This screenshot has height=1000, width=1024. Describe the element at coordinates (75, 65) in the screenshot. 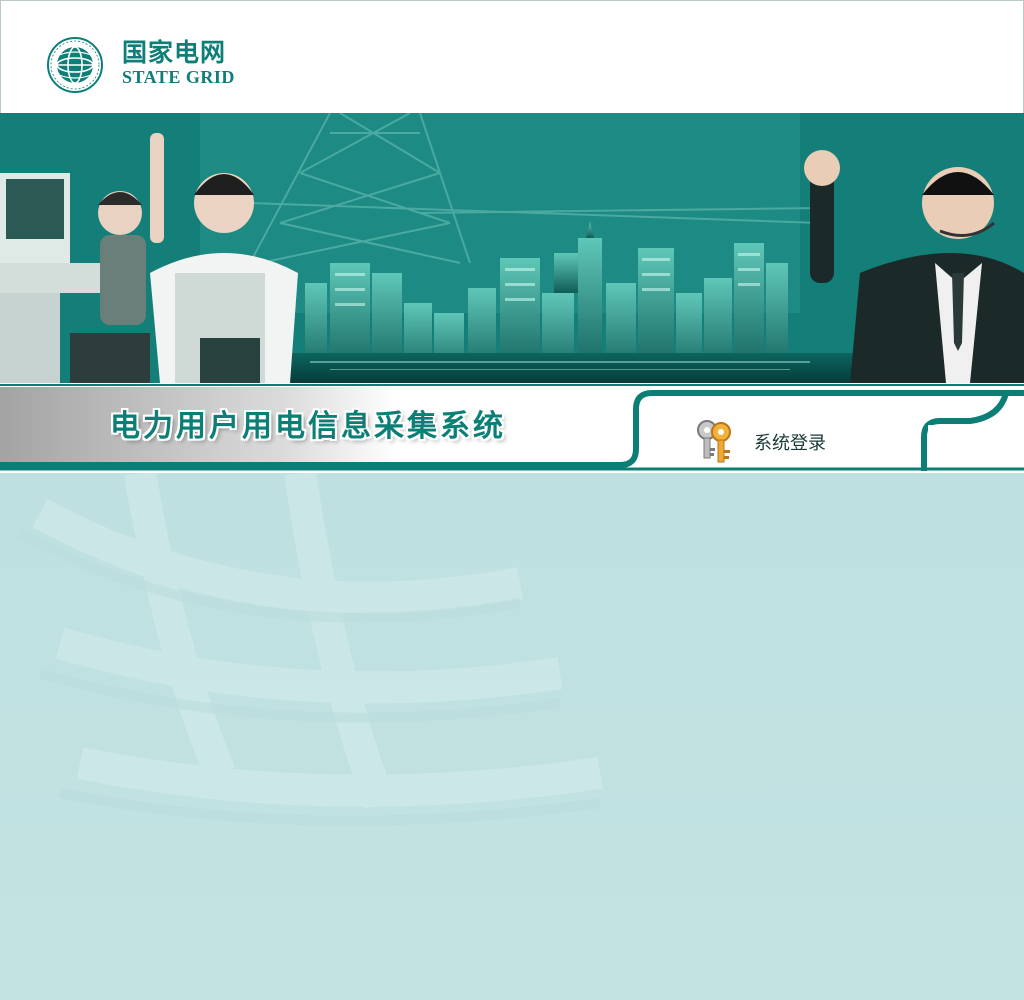

I see `state-grid-logo-icon` at that location.